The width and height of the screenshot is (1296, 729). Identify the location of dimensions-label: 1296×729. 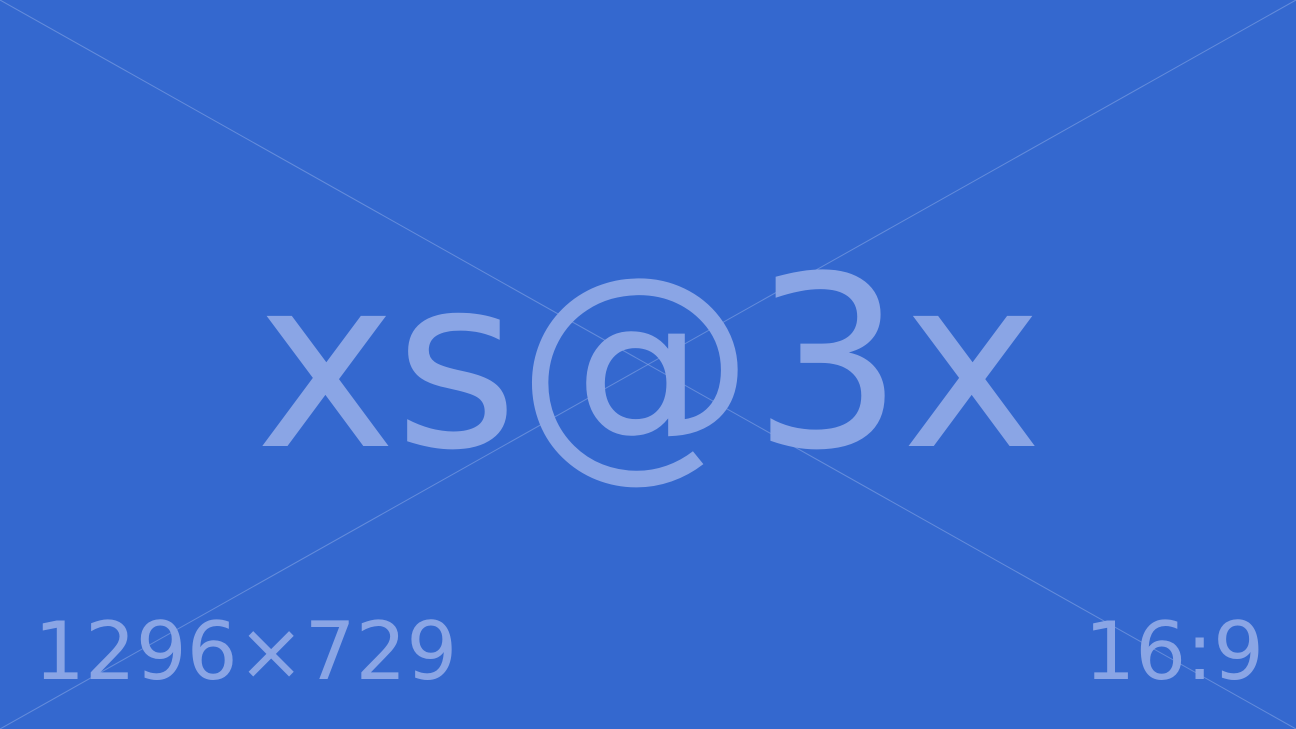
(246, 651).